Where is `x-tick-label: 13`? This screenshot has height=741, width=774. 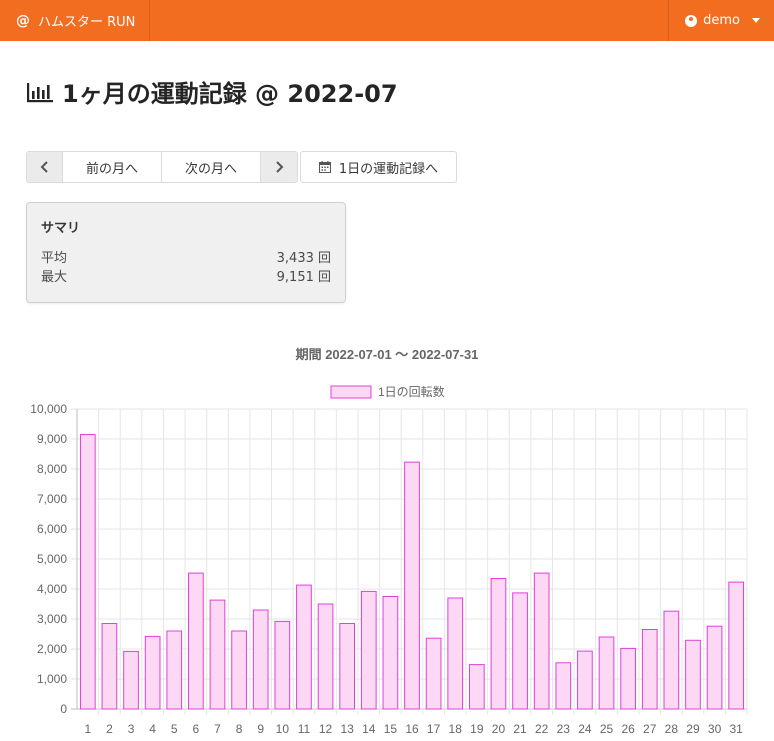 x-tick-label: 13 is located at coordinates (347, 729).